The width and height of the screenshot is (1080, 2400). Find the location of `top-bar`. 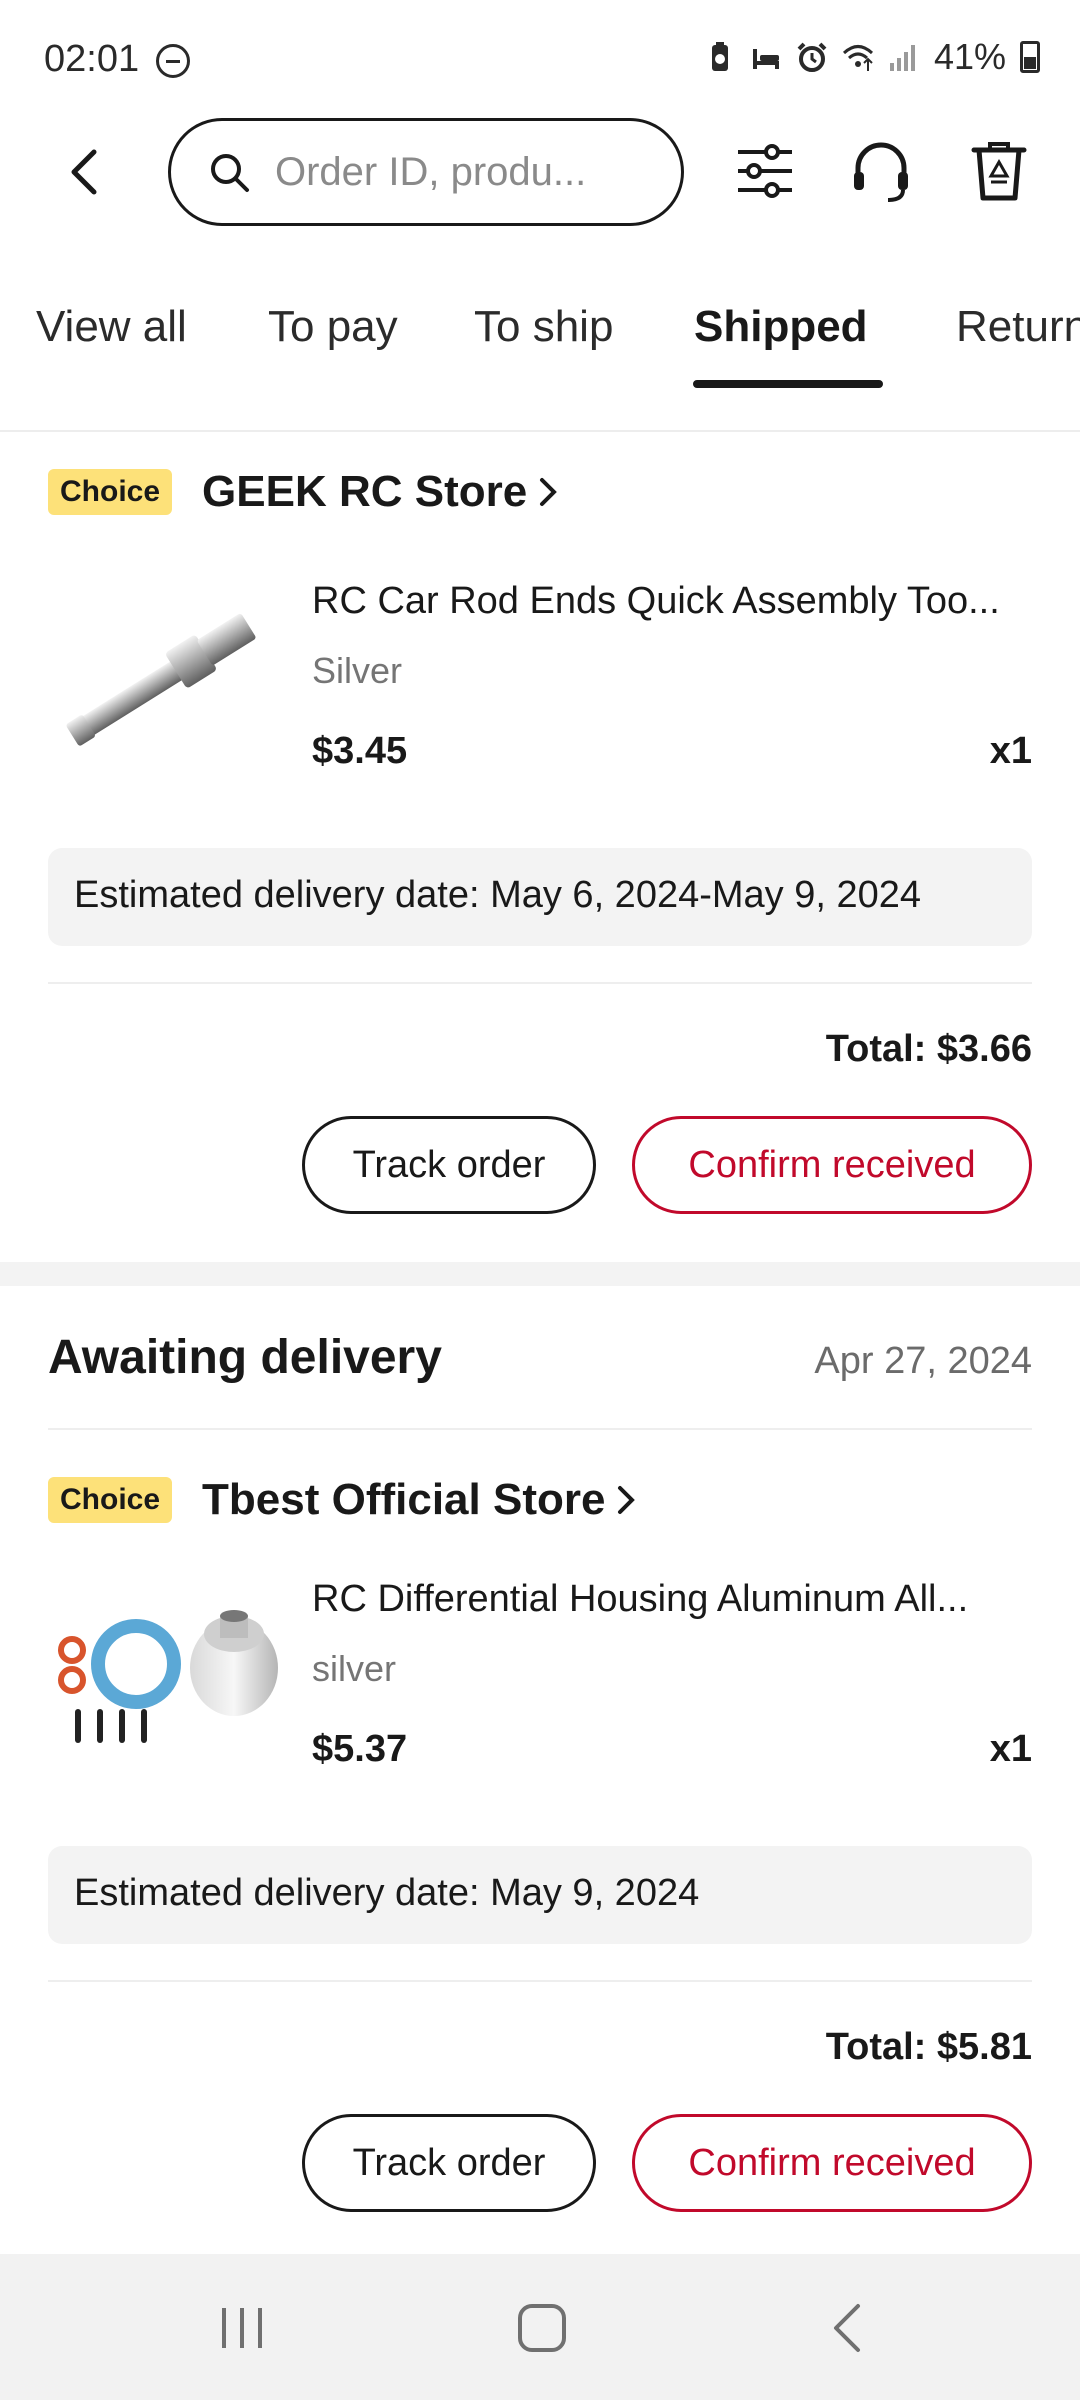

top-bar is located at coordinates (540, 173).